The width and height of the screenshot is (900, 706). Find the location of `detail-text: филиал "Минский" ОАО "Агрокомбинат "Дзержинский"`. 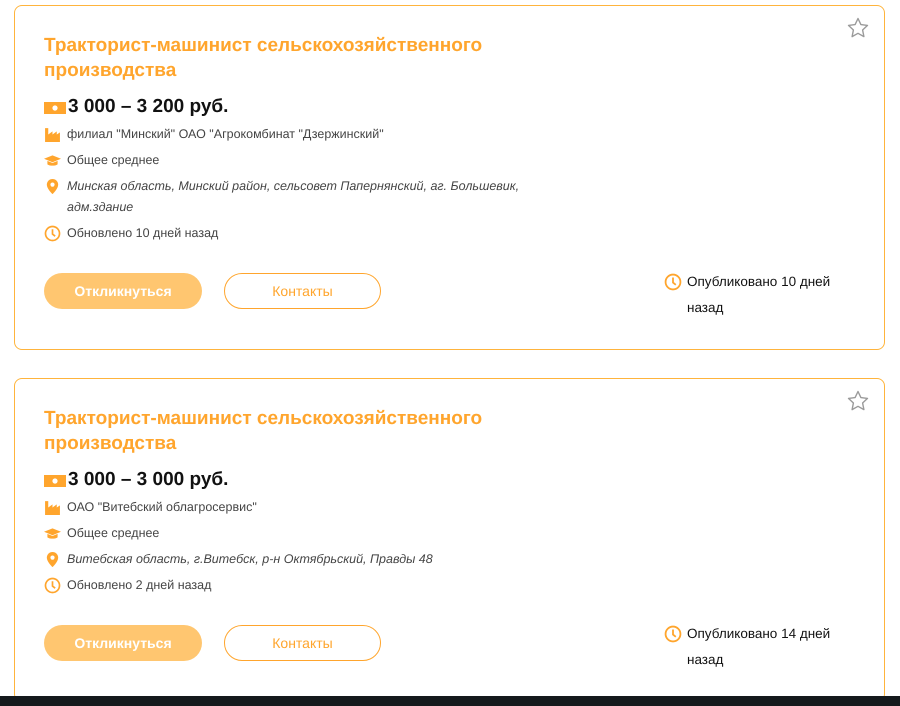

detail-text: филиал "Минский" ОАО "Агрокомбинат "Дзержинский" is located at coordinates (225, 134).